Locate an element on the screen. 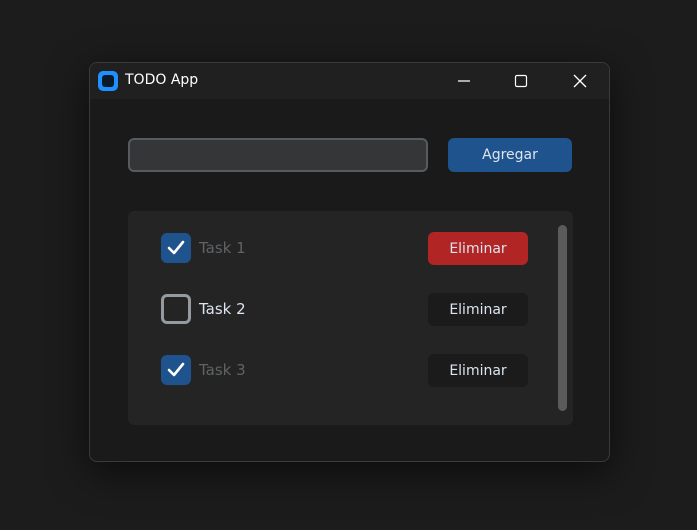 The height and width of the screenshot is (530, 697). add-task-button: Agregar is located at coordinates (510, 155).